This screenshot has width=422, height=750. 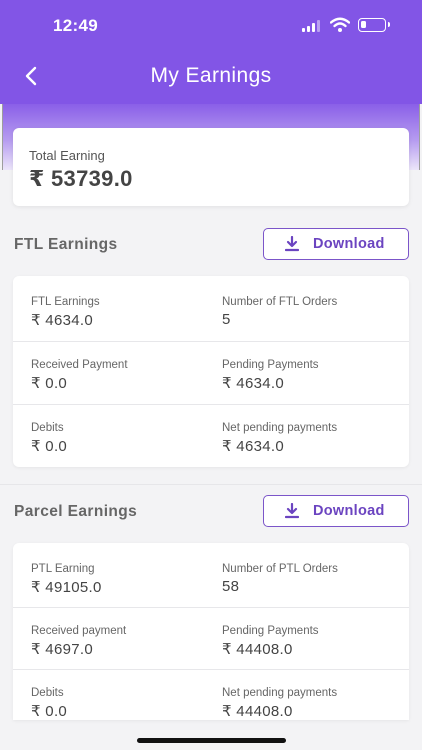 What do you see at coordinates (126, 694) in the screenshot?
I see `parcel-debits-cell: Debits ₹ 0.0` at bounding box center [126, 694].